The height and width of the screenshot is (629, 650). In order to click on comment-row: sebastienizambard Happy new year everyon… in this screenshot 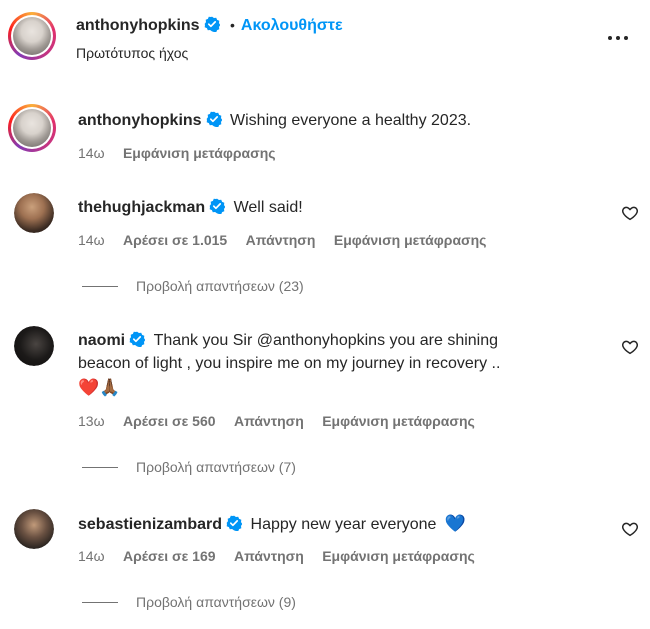, I will do `click(272, 524)`.